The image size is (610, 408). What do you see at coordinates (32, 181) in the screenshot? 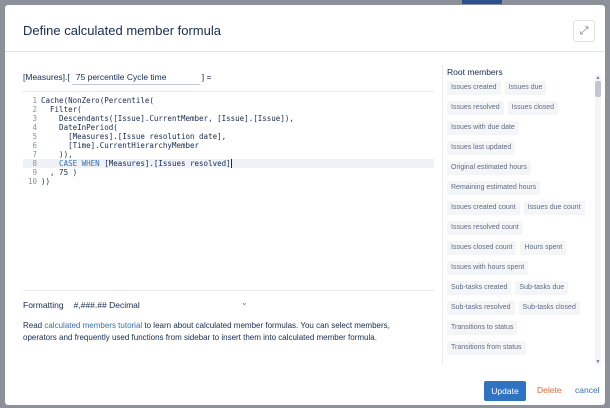
I see `line-number: 10` at bounding box center [32, 181].